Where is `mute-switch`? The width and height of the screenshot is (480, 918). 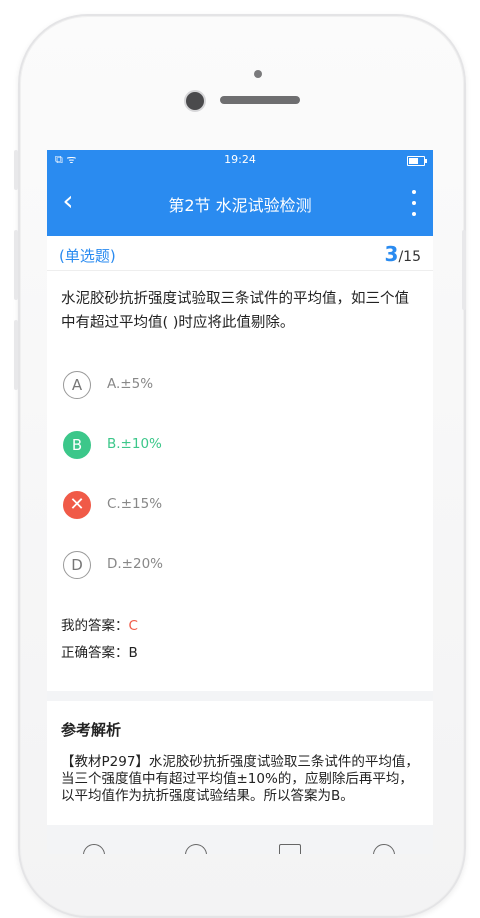
mute-switch is located at coordinates (16, 170).